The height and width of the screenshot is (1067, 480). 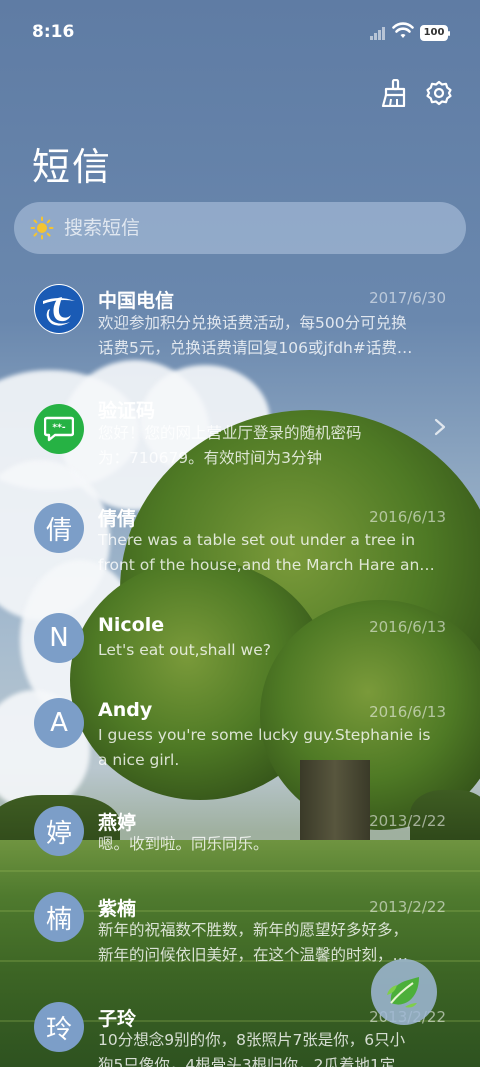 What do you see at coordinates (184, 650) in the screenshot?
I see `message-preview: Let's eat out,shall we?` at bounding box center [184, 650].